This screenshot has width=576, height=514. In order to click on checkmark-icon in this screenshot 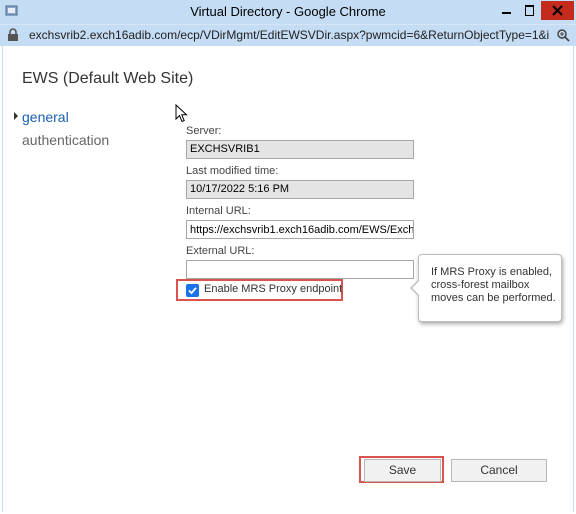, I will do `click(192, 291)`.